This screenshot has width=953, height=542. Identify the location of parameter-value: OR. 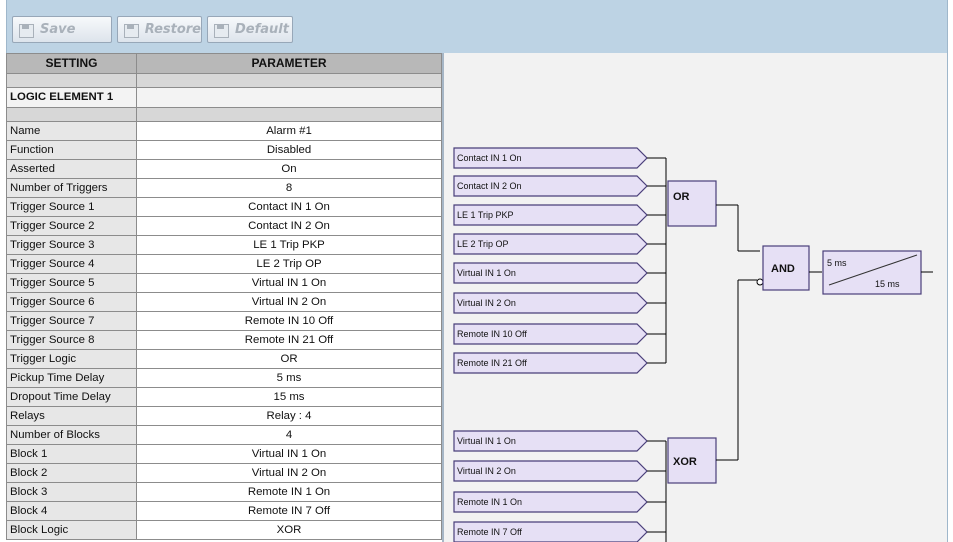
(289, 359).